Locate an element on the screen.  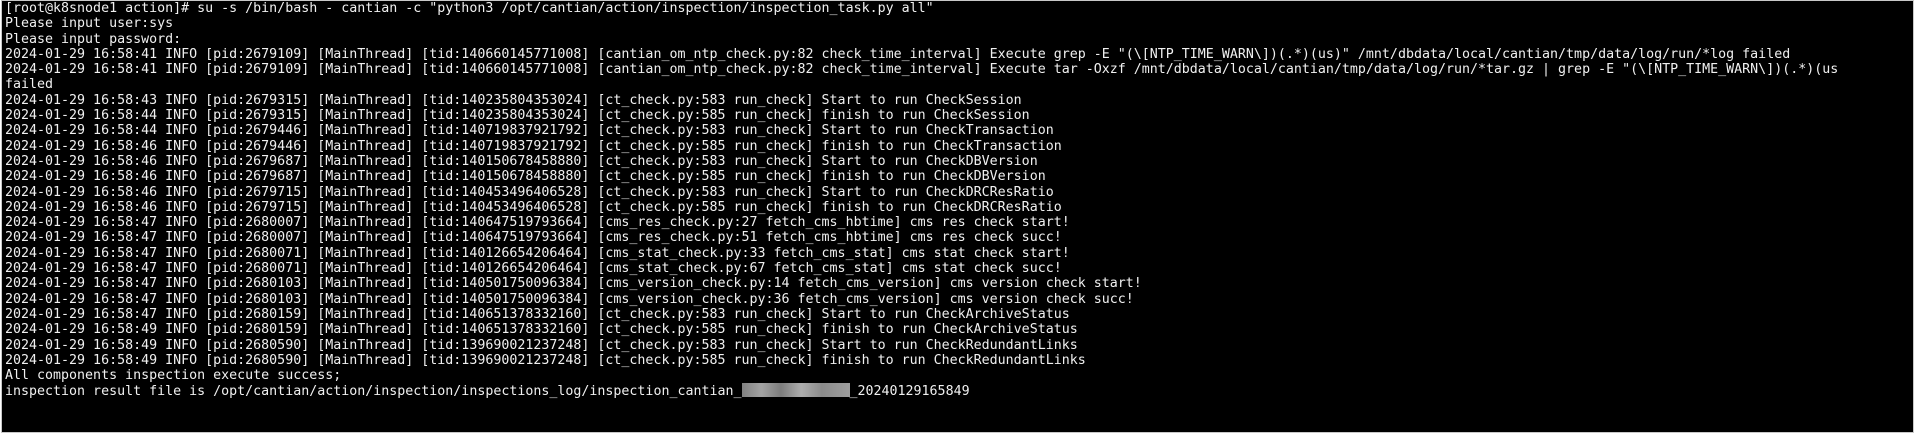
result-path-suffix: _20240129165849 is located at coordinates (909, 391).